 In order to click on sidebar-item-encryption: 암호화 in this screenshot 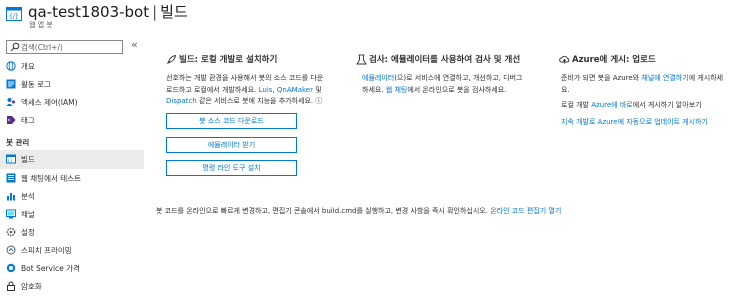, I will do `click(72, 286)`.